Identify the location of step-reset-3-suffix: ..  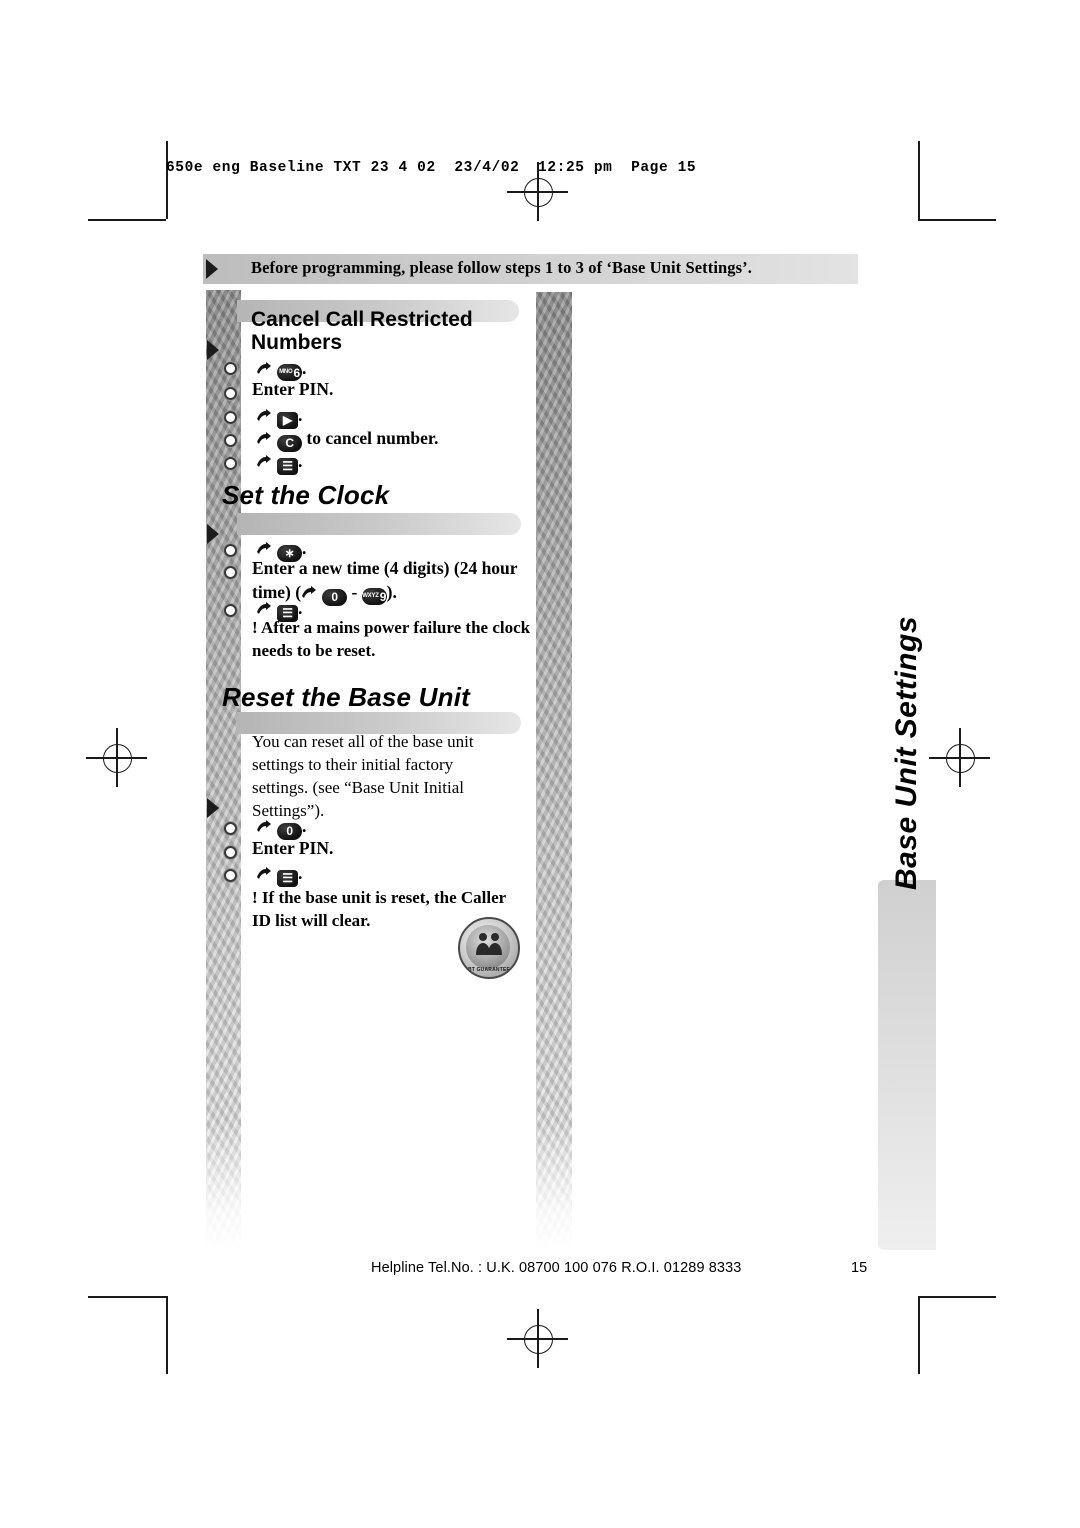
(300, 873).